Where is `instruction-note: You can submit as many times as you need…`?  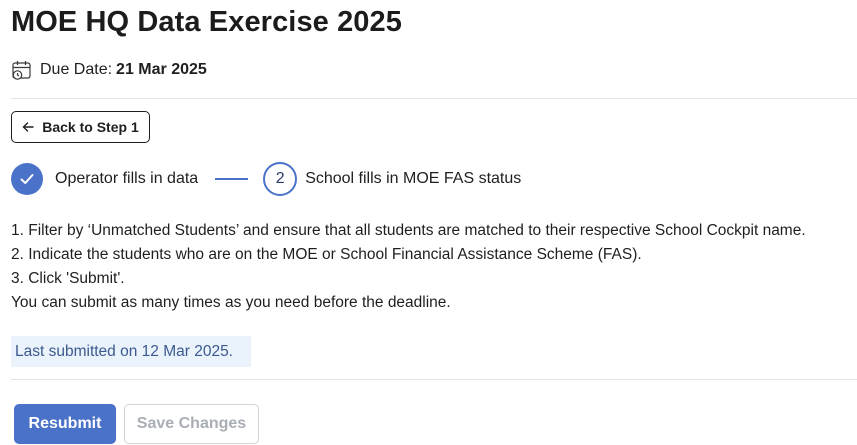
instruction-note: You can submit as many times as you need… is located at coordinates (231, 302).